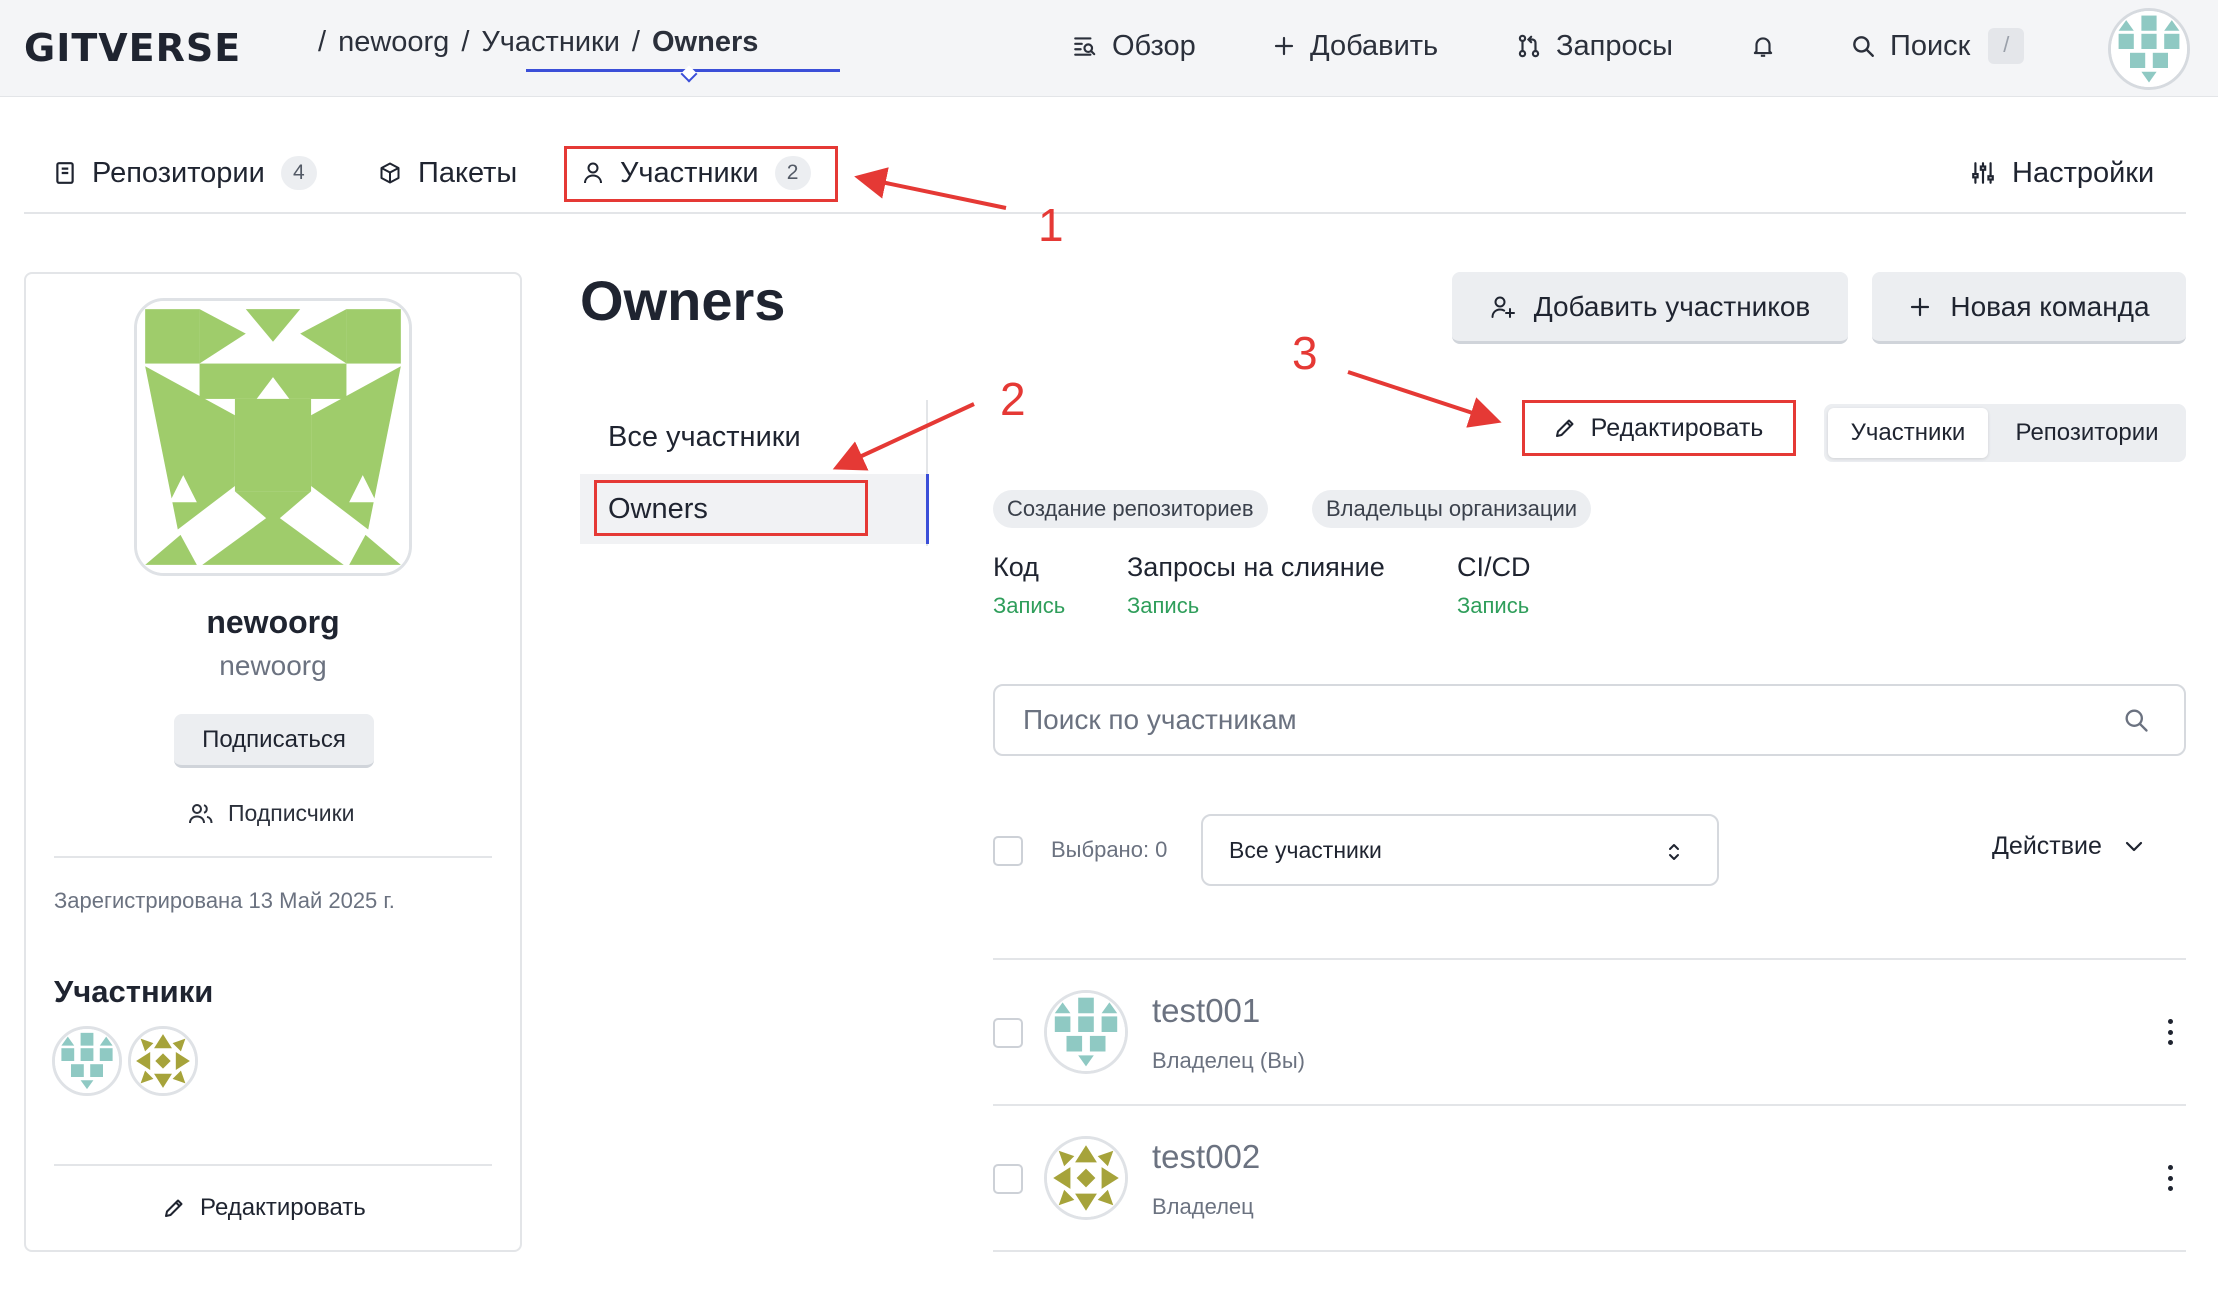 The image size is (2218, 1308). I want to click on edit-profile-link: Редактировать, so click(264, 1208).